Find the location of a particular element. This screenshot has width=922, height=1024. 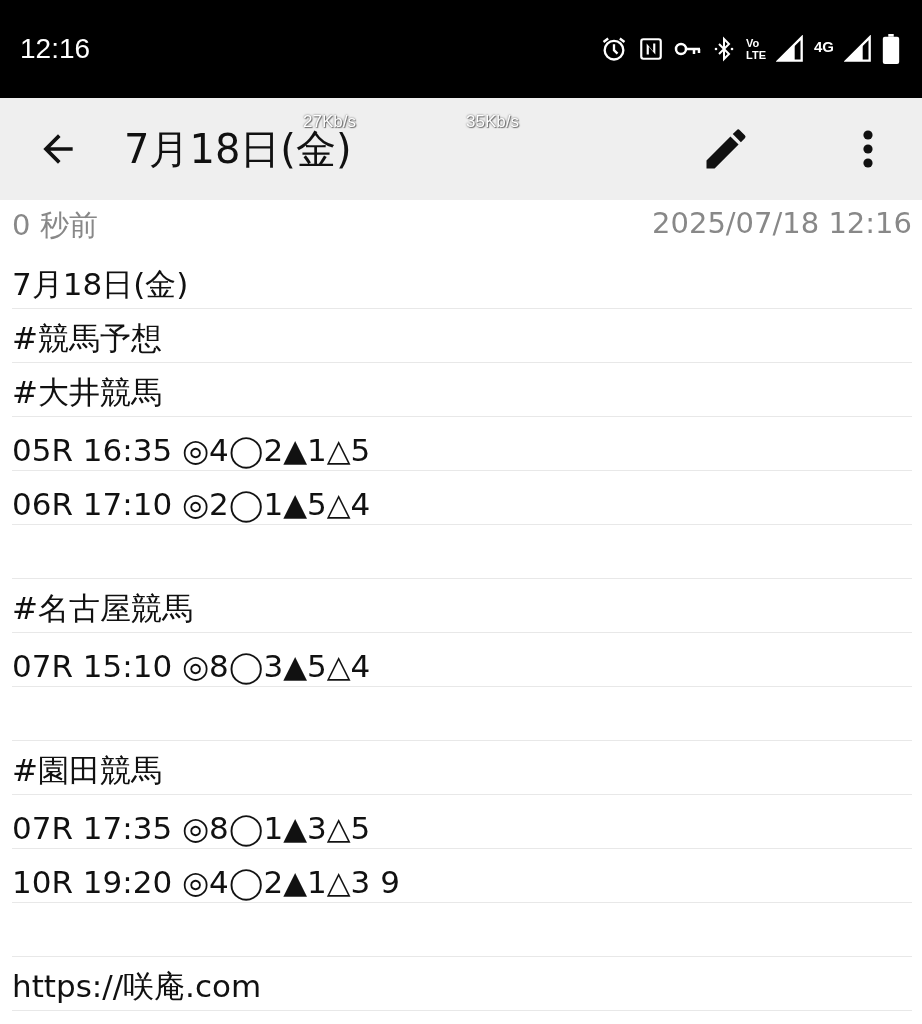

note-line: 07R 17:35 ◎8◯1▲3△5 is located at coordinates (191, 828).